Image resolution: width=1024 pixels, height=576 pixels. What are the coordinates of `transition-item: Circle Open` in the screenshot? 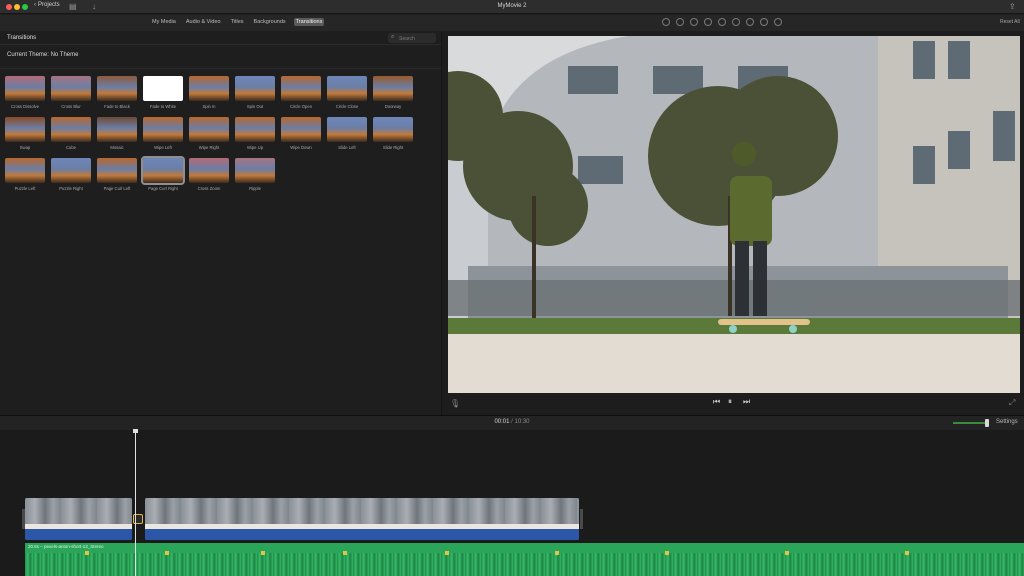 It's located at (301, 92).